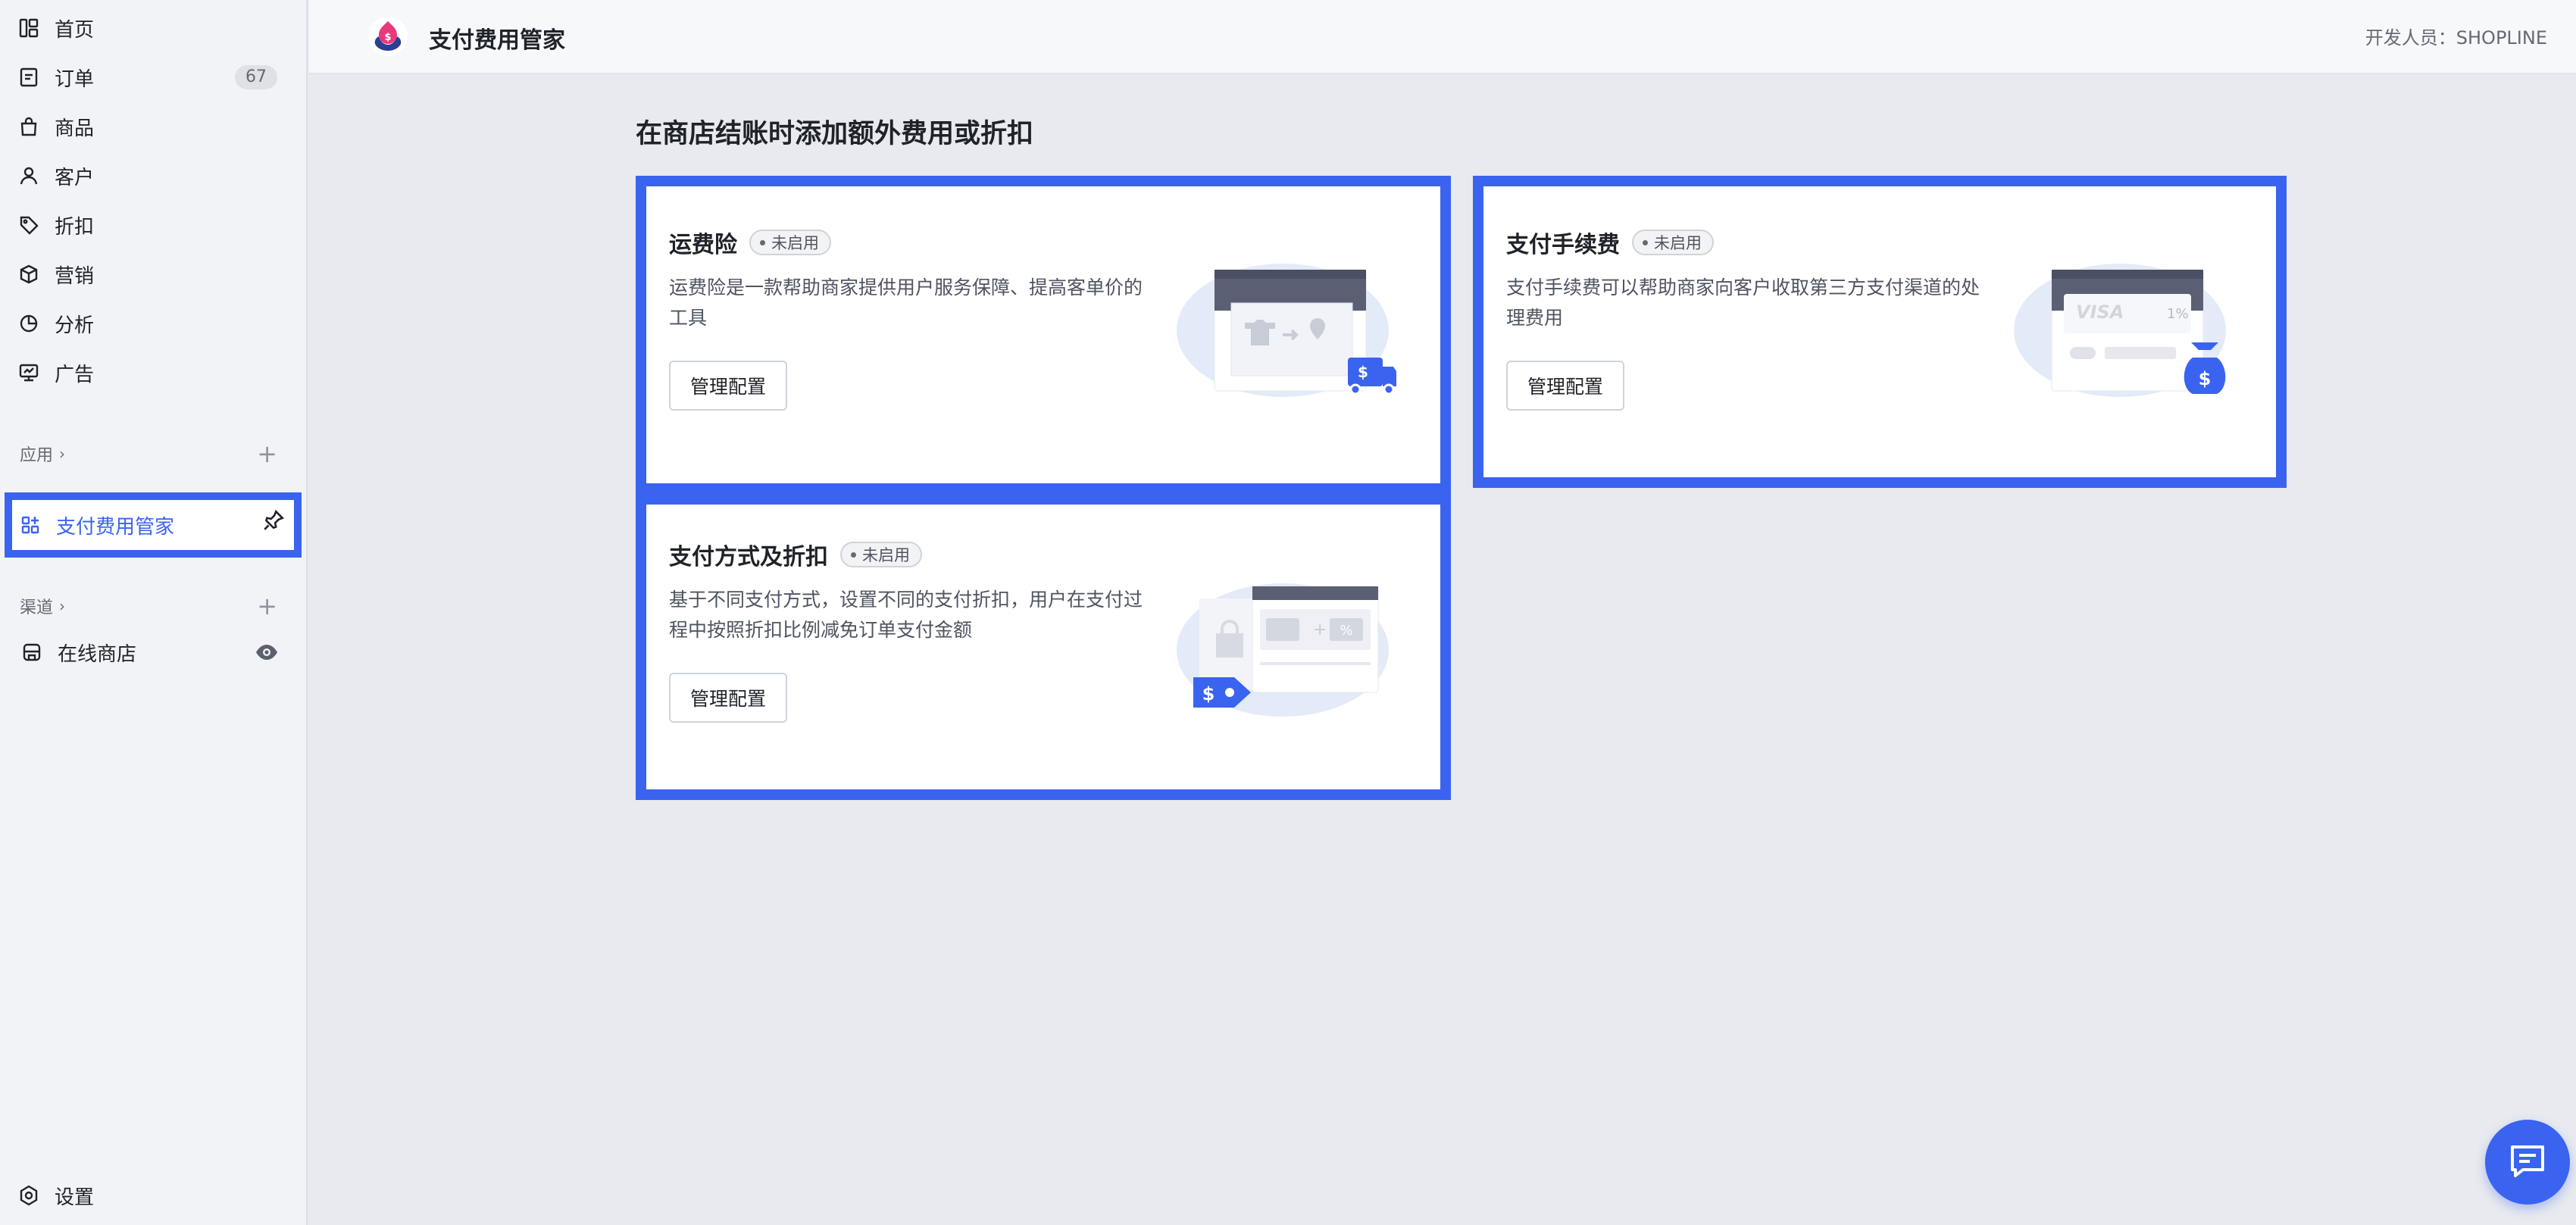  I want to click on card-title: 支付方式及折扣, so click(748, 557).